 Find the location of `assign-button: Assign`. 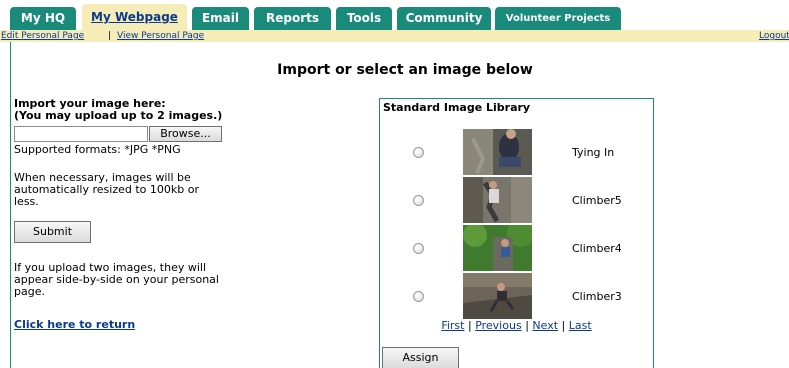

assign-button: Assign is located at coordinates (420, 357).